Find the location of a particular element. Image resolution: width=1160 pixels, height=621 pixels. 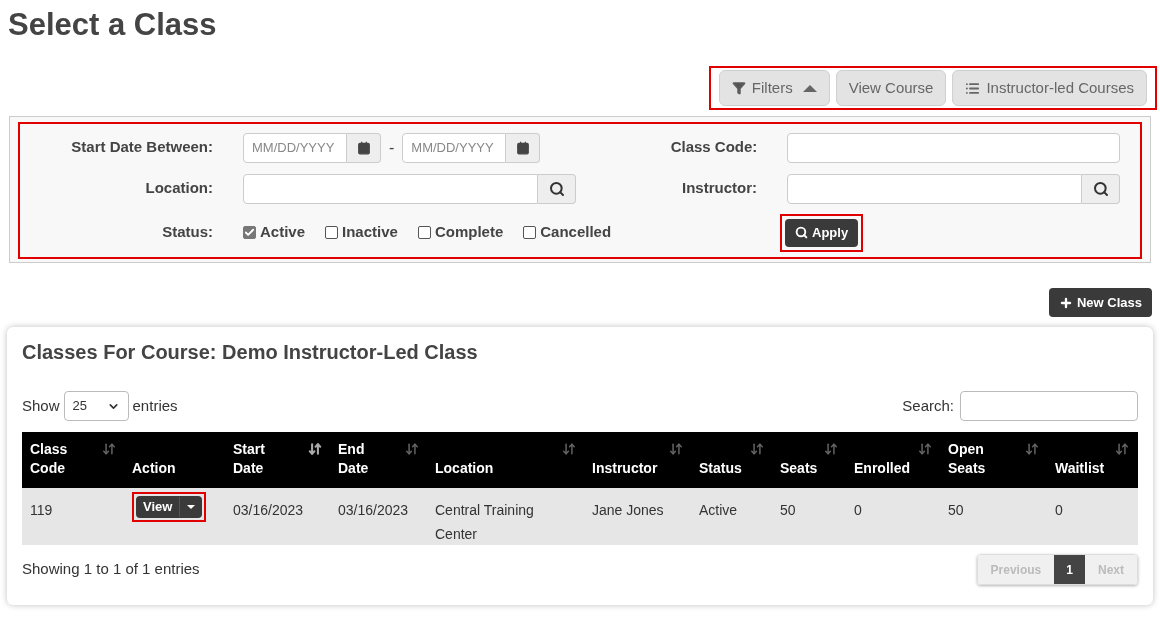

table-cell: Central Training Center is located at coordinates (484, 522).